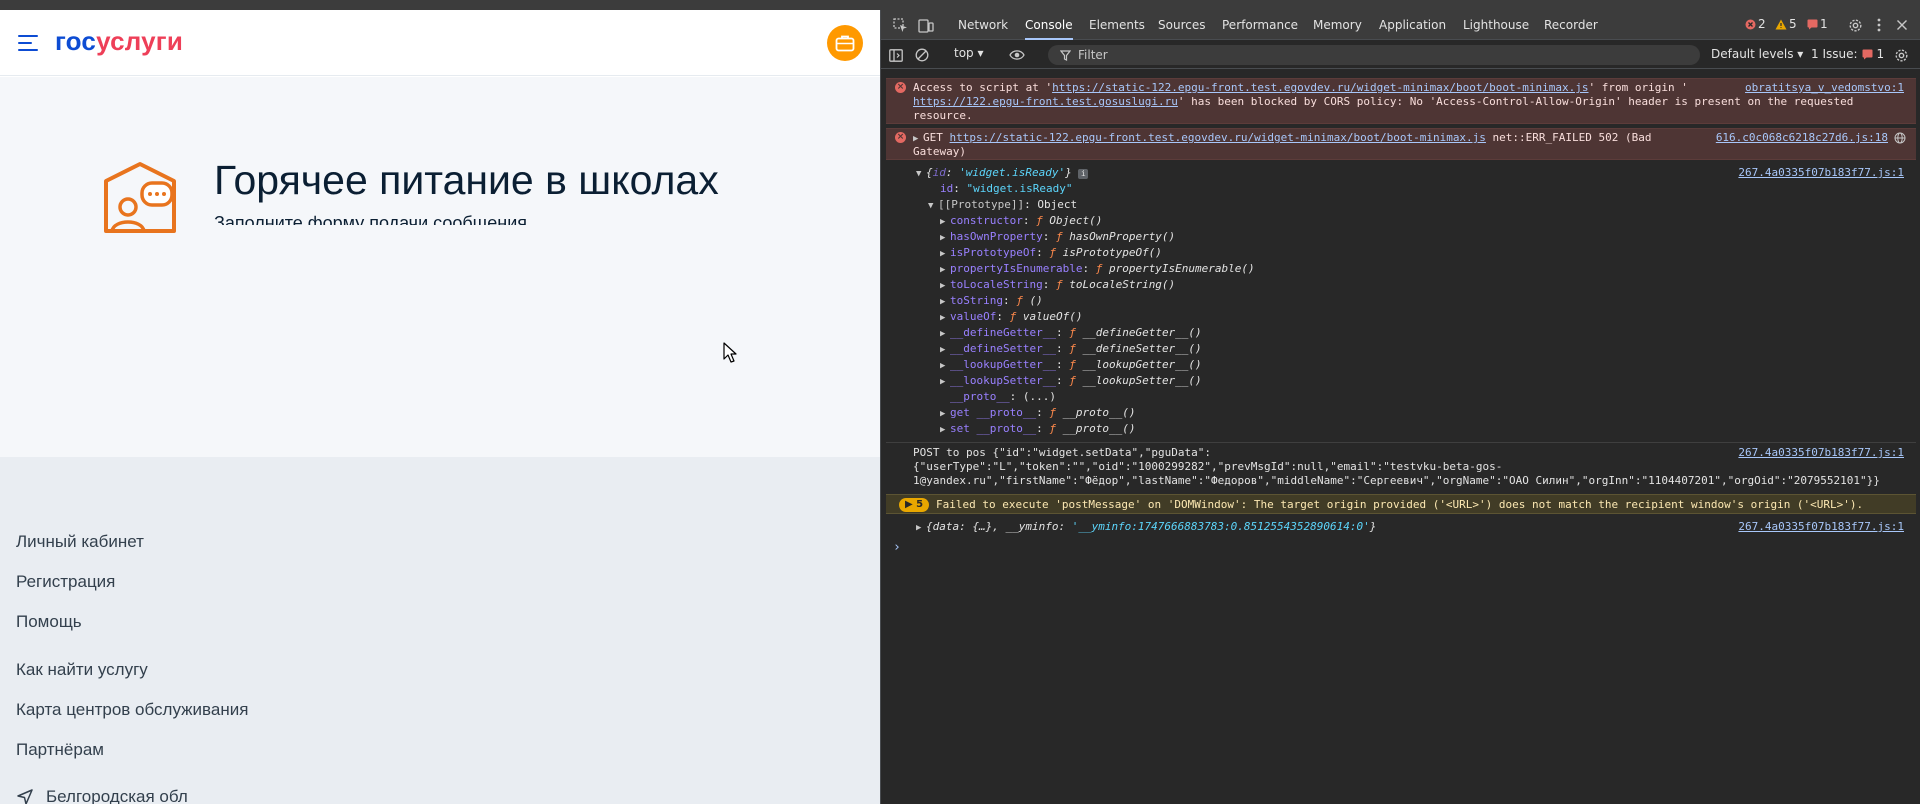 The image size is (1920, 804). What do you see at coordinates (1260, 25) in the screenshot?
I see `tab-performance: Performance` at bounding box center [1260, 25].